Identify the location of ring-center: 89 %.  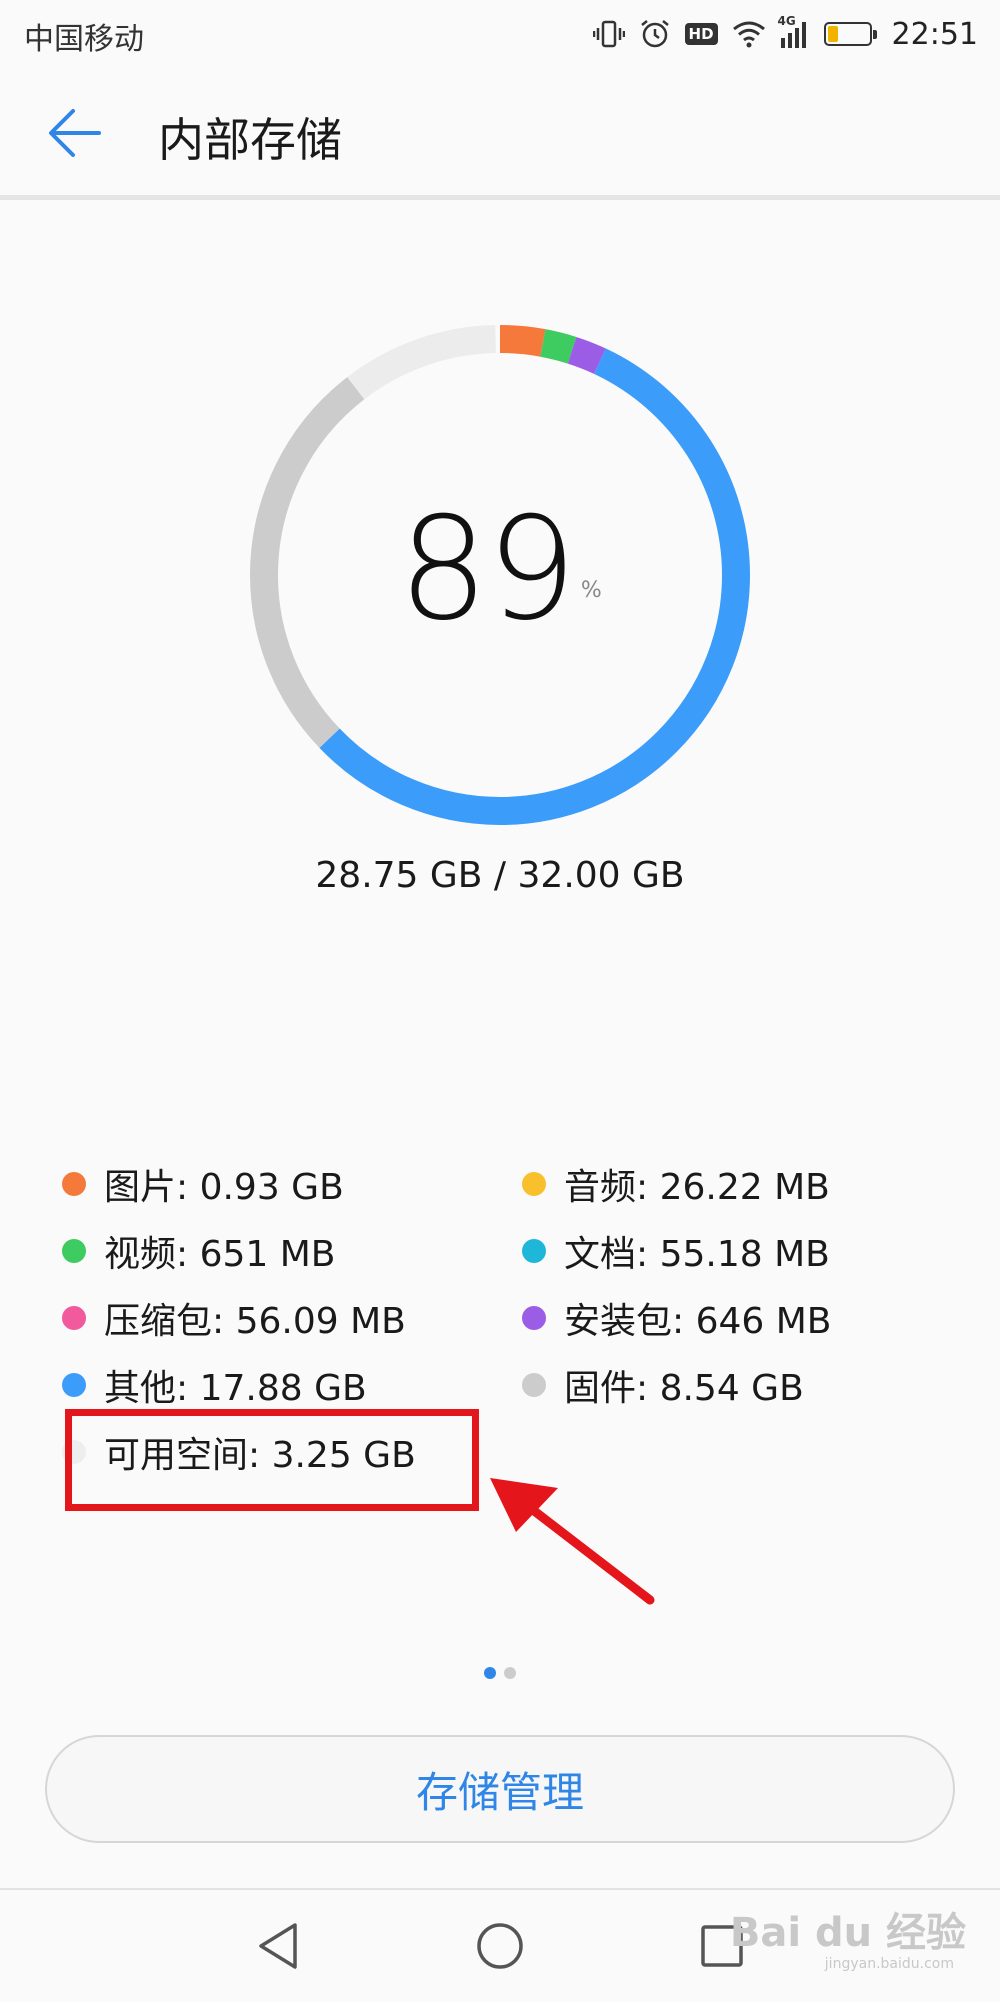
(500, 575).